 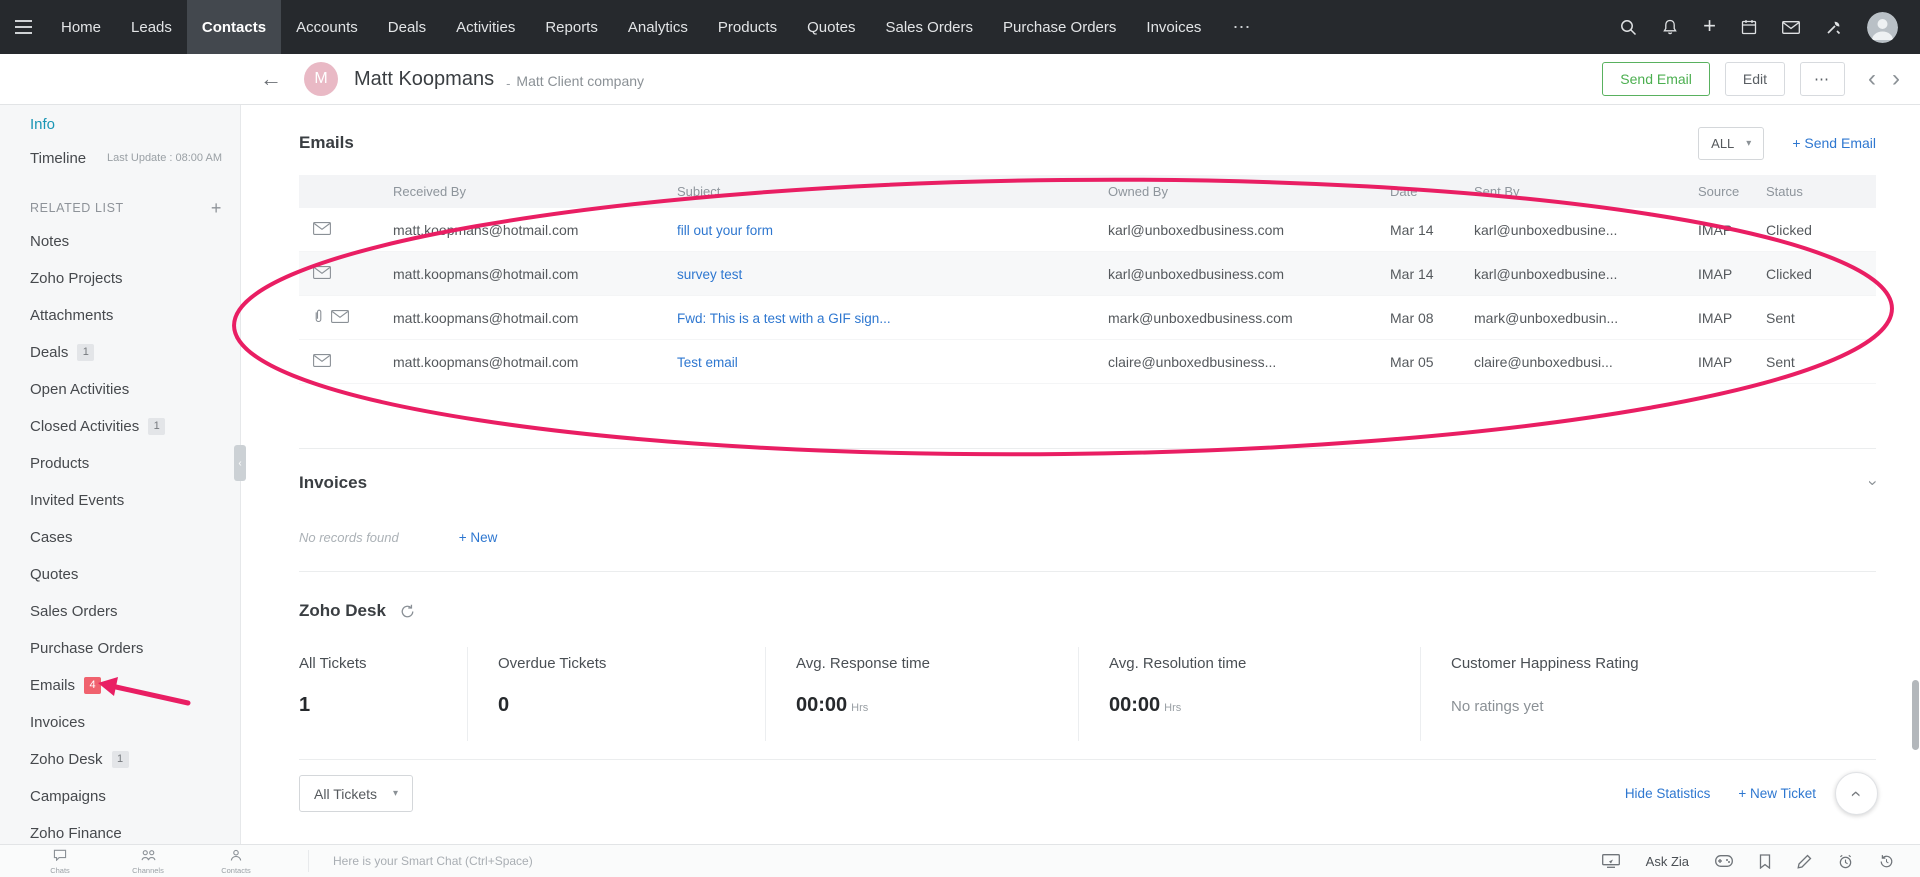 I want to click on column-date: Date, so click(x=1404, y=191).